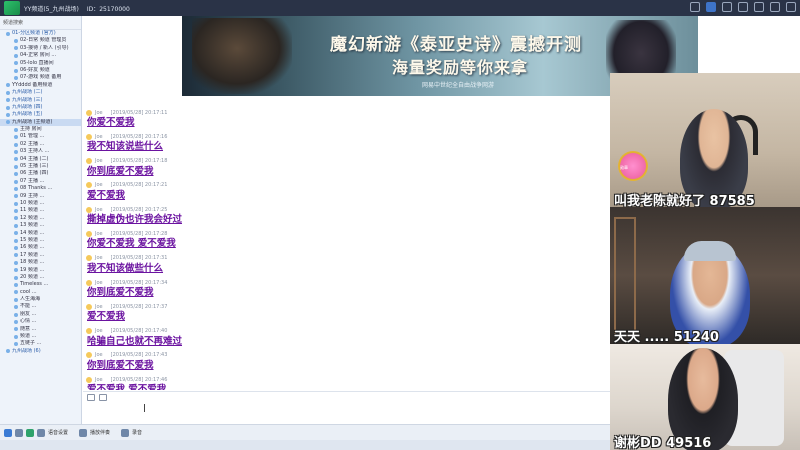 This screenshot has height=450, width=800. I want to click on tree-item: 06 主播 (四), so click(40, 173).